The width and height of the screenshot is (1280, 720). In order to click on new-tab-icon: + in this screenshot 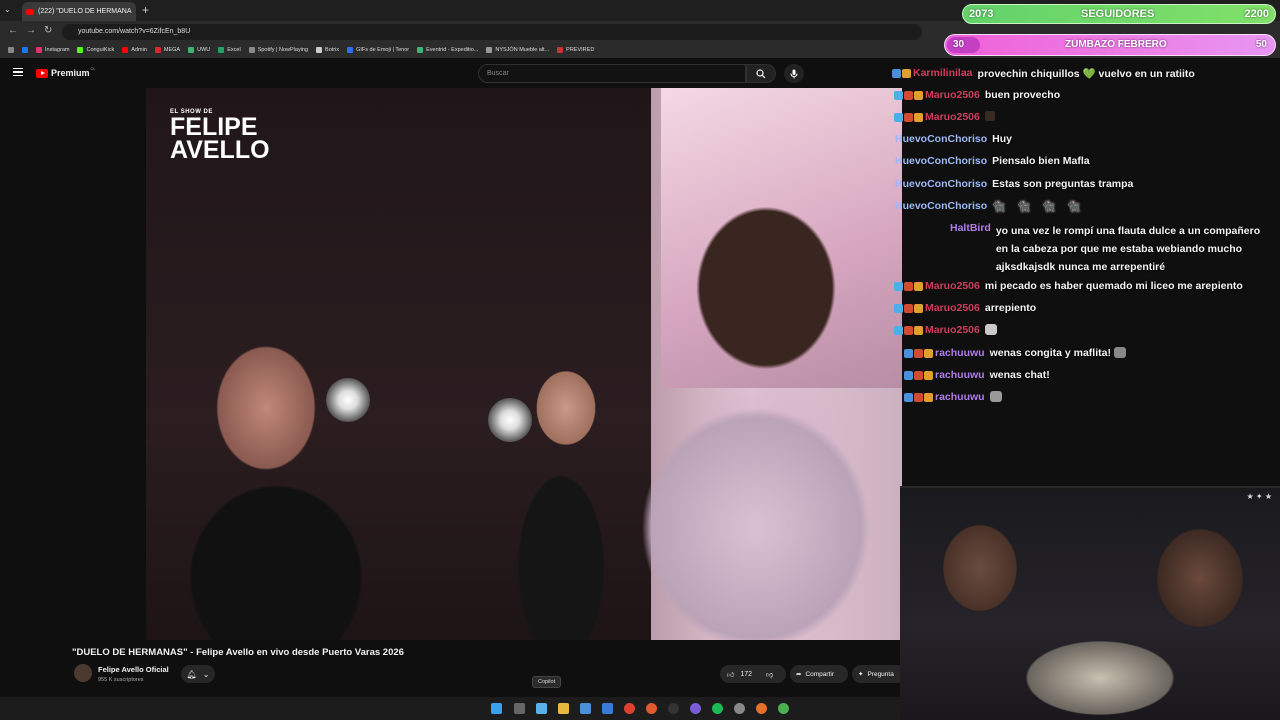, I will do `click(145, 10)`.